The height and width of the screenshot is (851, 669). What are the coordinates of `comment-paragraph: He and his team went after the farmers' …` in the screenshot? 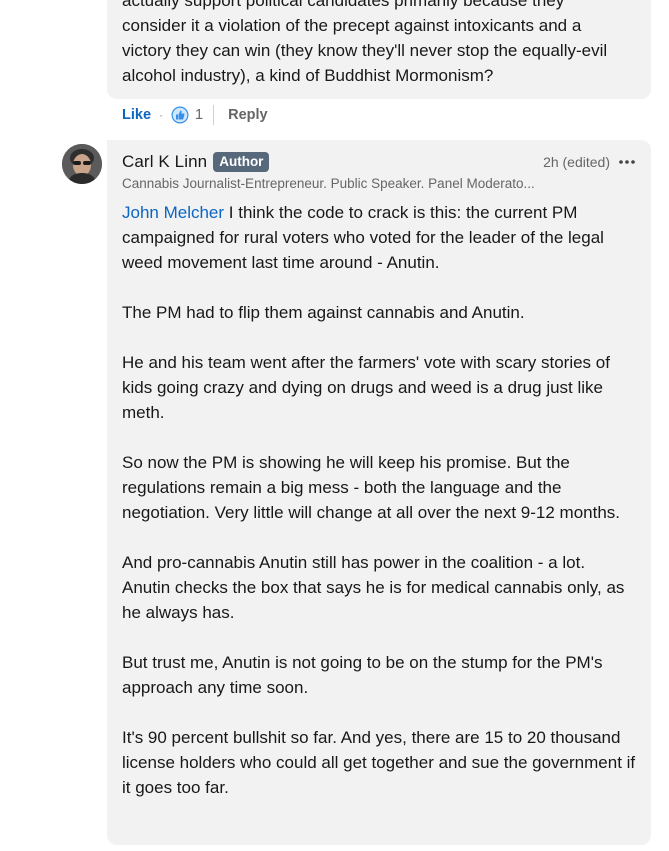 It's located at (366, 387).